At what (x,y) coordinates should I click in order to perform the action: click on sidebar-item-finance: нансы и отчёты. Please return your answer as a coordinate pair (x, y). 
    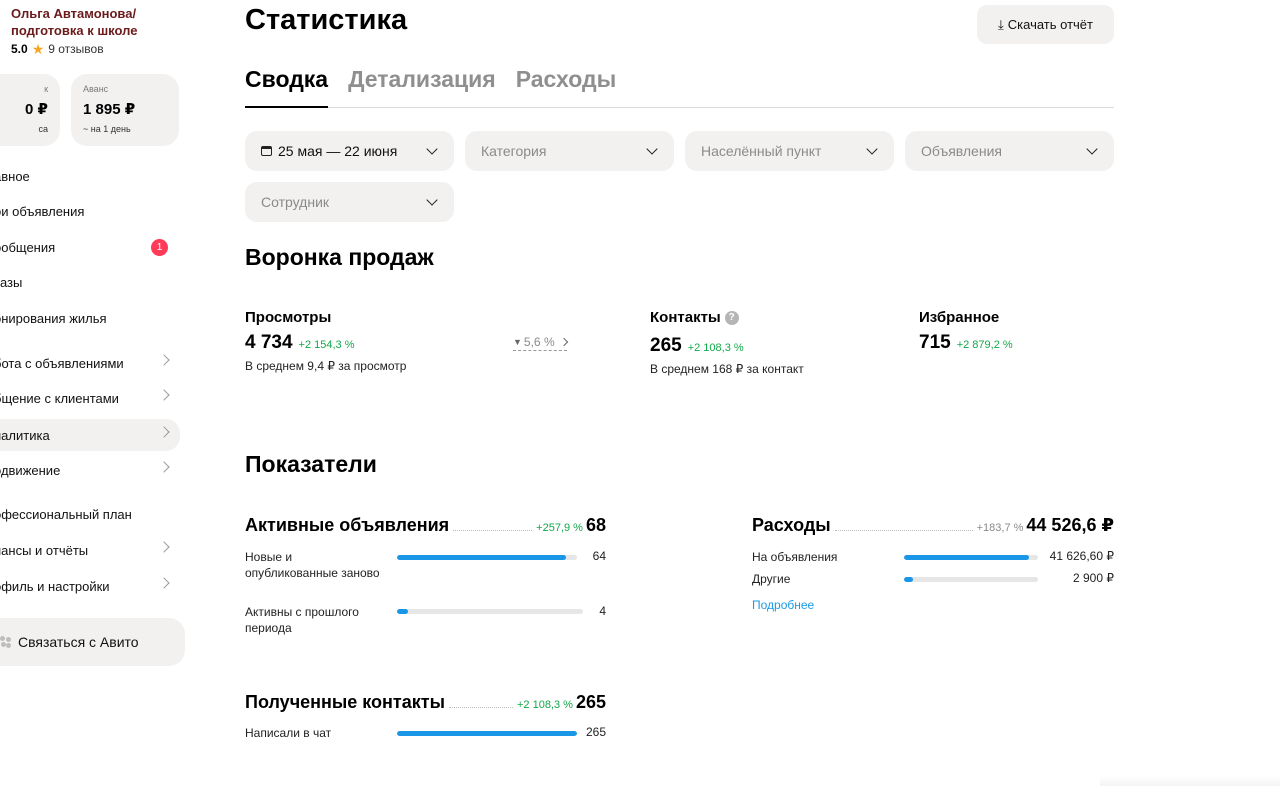
    Looking at the image, I should click on (90, 550).